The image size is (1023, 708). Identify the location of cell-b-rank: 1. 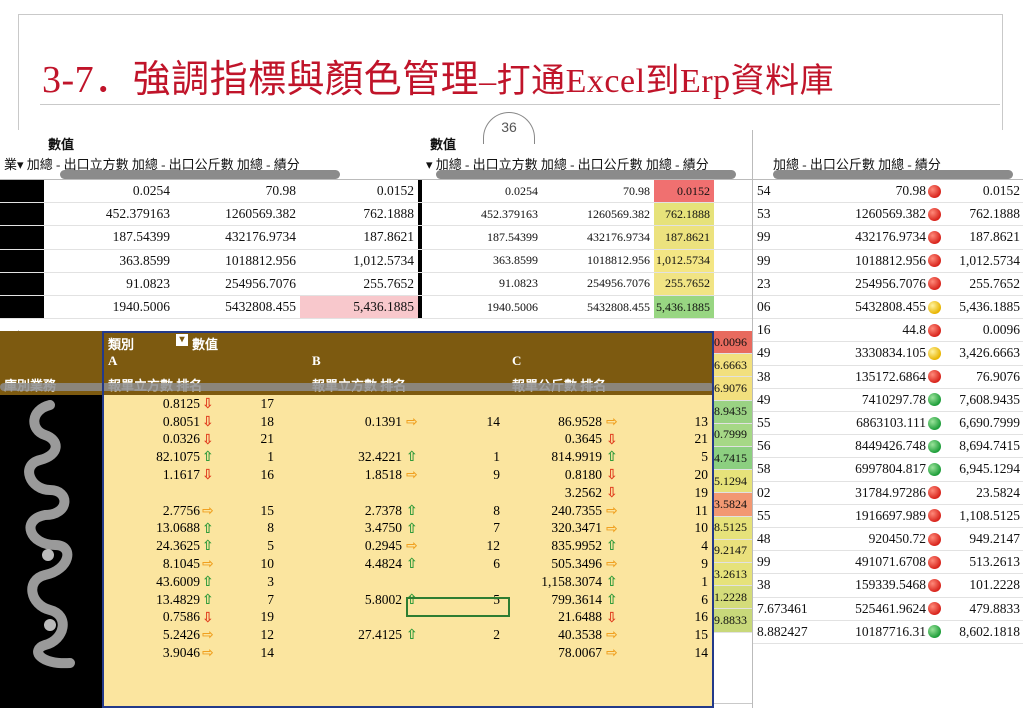
(496, 457).